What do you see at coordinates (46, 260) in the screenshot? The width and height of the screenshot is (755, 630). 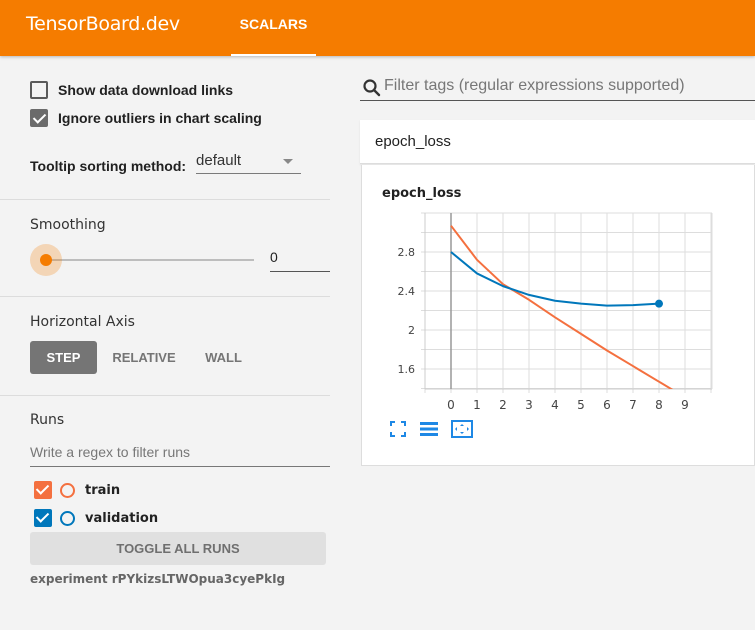 I see `smoothing-slider-handle` at bounding box center [46, 260].